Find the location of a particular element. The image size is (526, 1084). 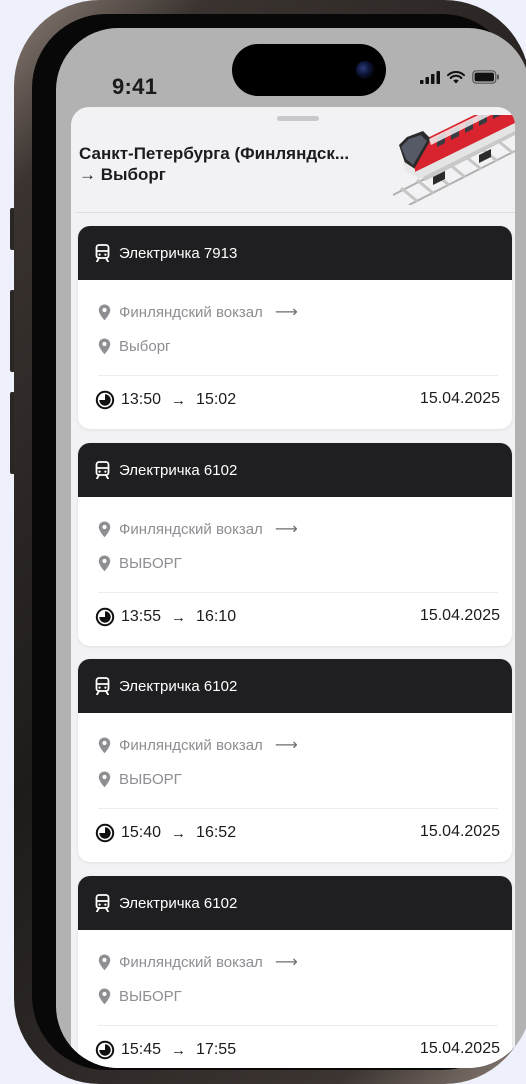

departure-time: 15:45 is located at coordinates (141, 1049).